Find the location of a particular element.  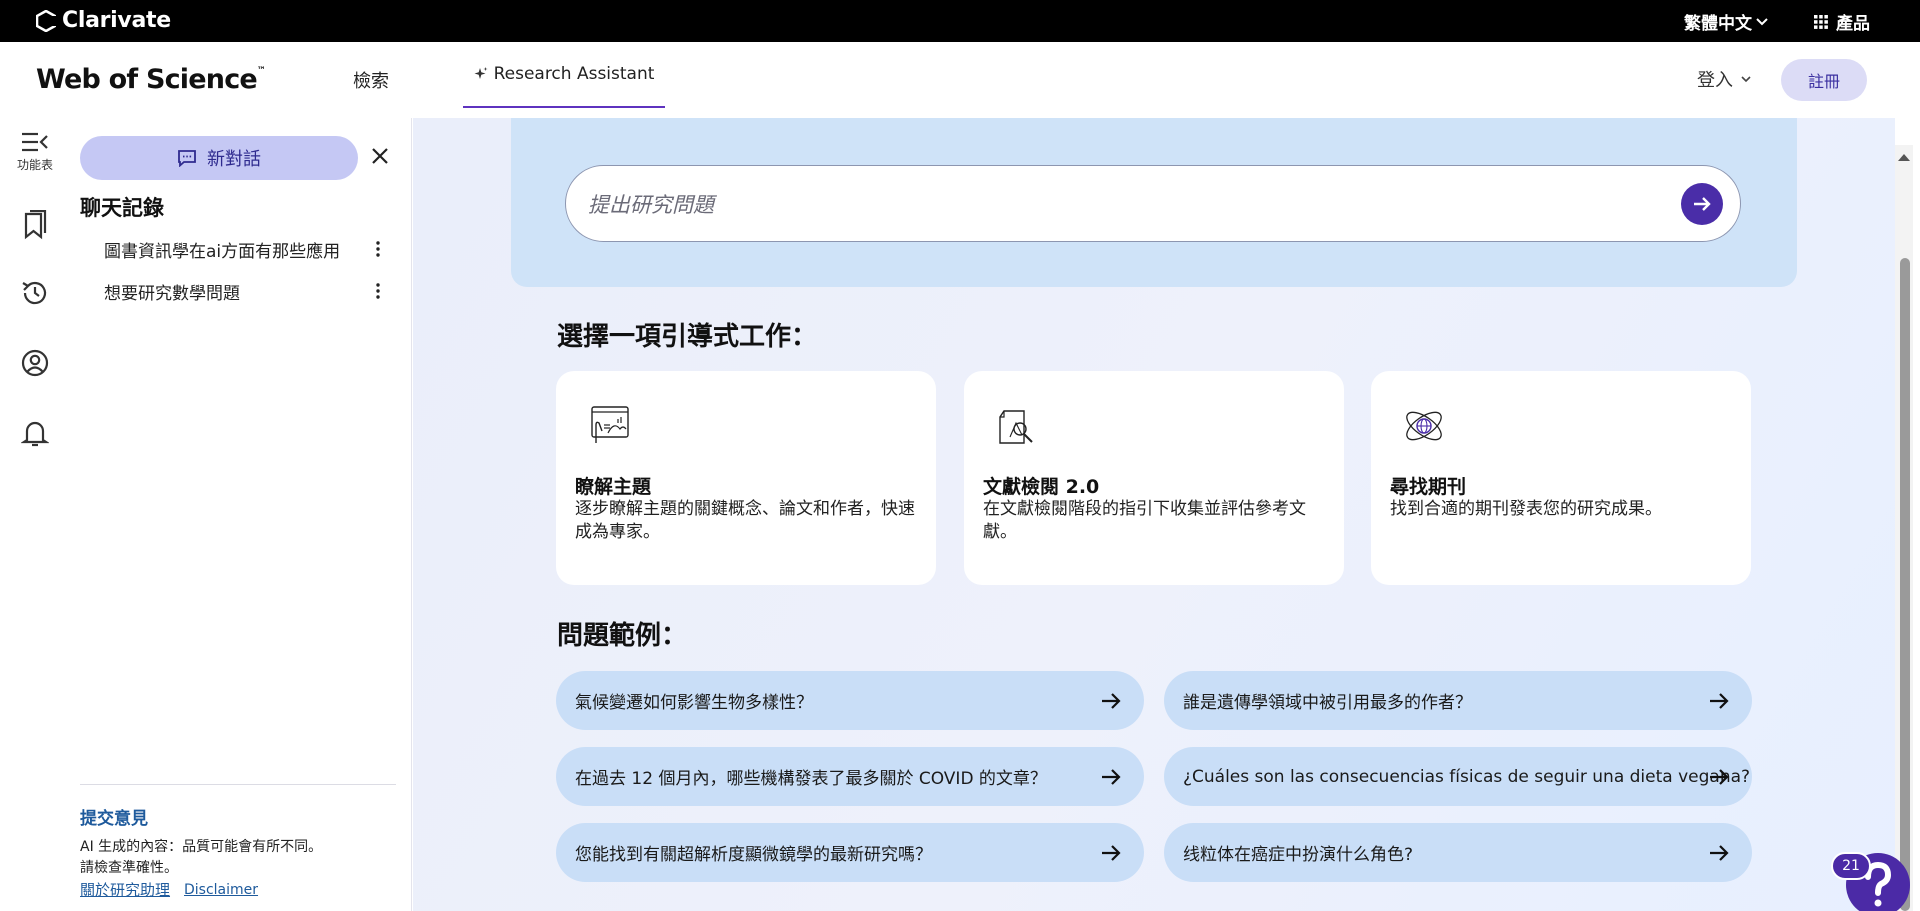

bell-icon is located at coordinates (35, 434).